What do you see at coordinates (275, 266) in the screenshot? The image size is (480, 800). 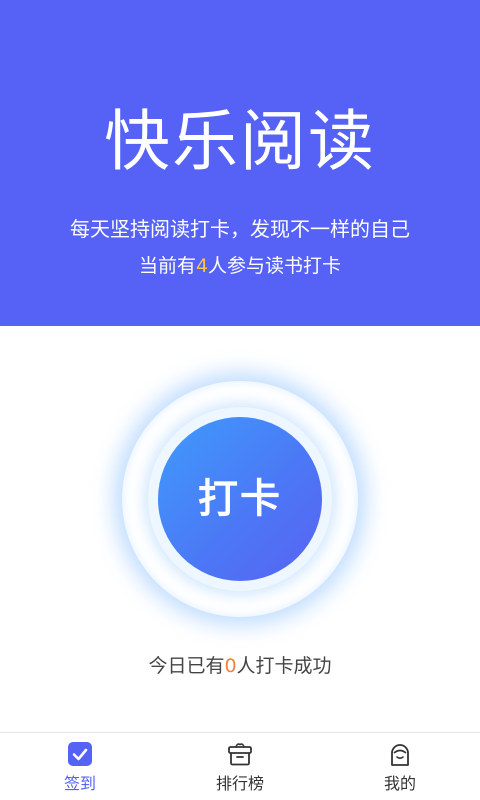 I see `participant-count-suffix: 人参与读书打卡` at bounding box center [275, 266].